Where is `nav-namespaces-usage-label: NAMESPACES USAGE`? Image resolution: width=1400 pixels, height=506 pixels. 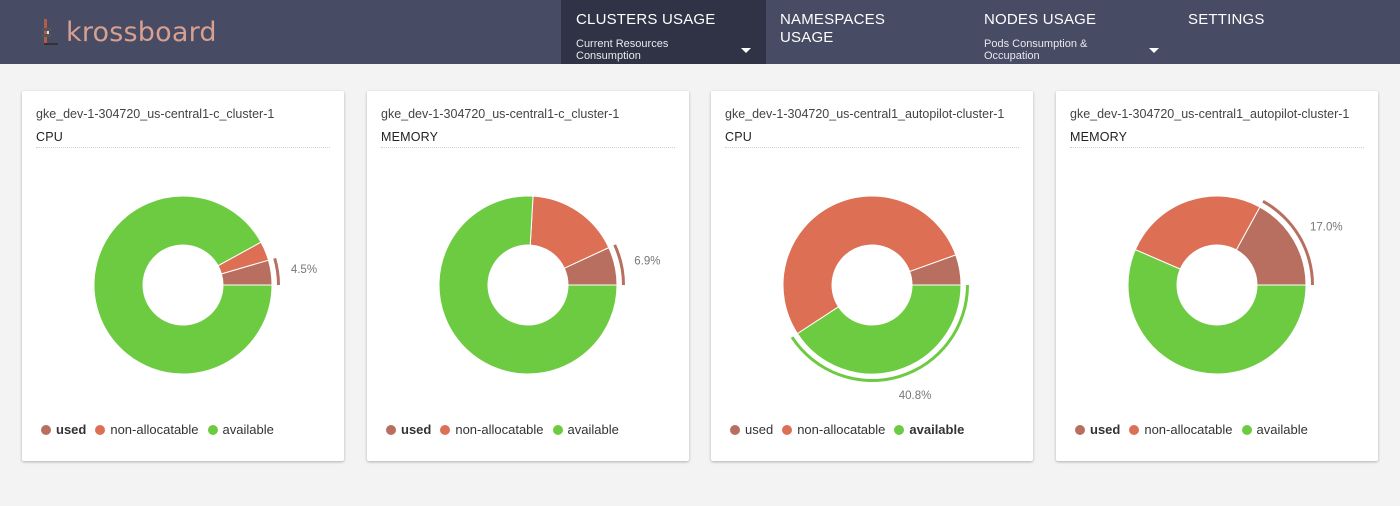
nav-namespaces-usage-label: NAMESPACES USAGE is located at coordinates (833, 28).